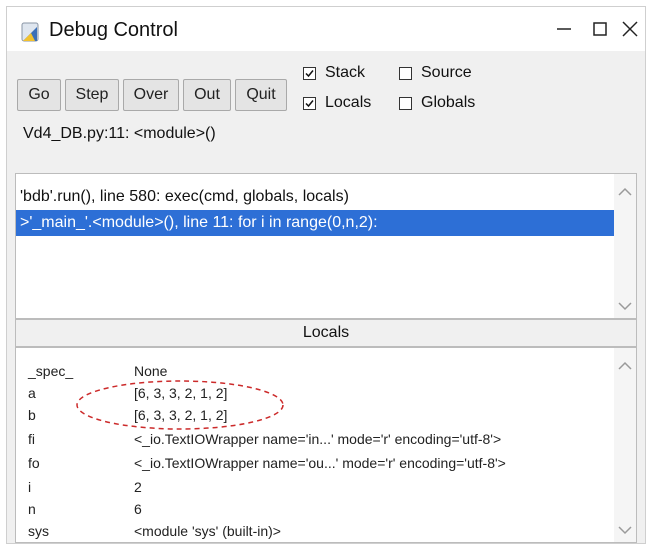 The width and height of the screenshot is (652, 548). I want to click on locals-checkbox: Locals, so click(337, 103).